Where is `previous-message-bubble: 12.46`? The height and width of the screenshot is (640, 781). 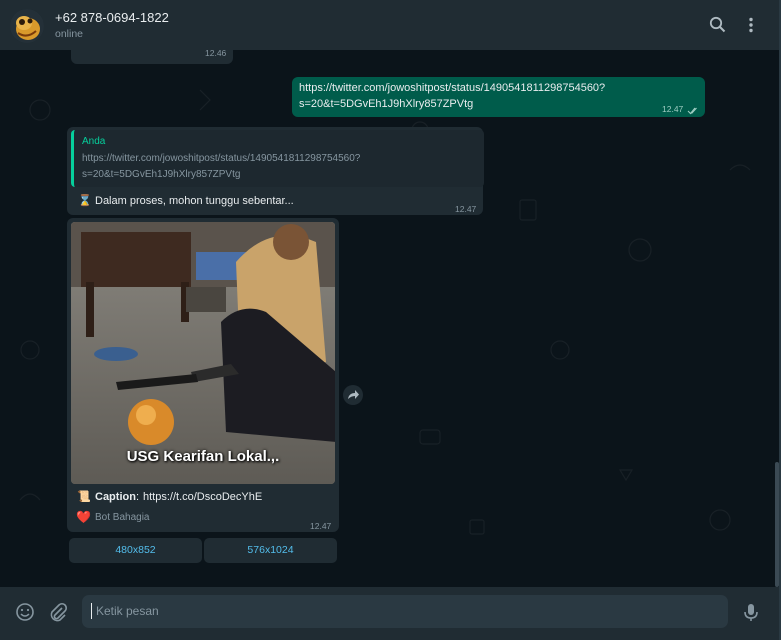
previous-message-bubble: 12.46 is located at coordinates (152, 57).